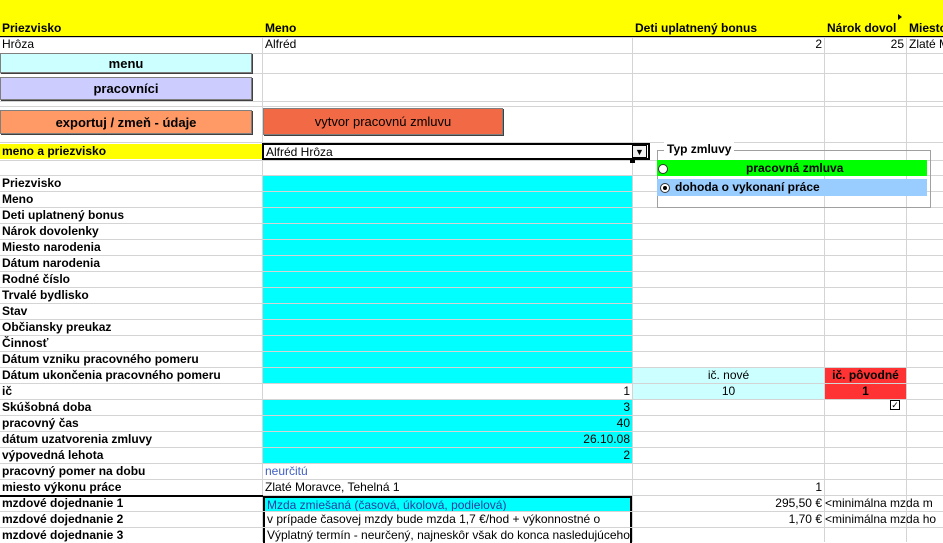 The height and width of the screenshot is (543, 943). What do you see at coordinates (728, 487) in the screenshot?
I see `miesto-number: 1` at bounding box center [728, 487].